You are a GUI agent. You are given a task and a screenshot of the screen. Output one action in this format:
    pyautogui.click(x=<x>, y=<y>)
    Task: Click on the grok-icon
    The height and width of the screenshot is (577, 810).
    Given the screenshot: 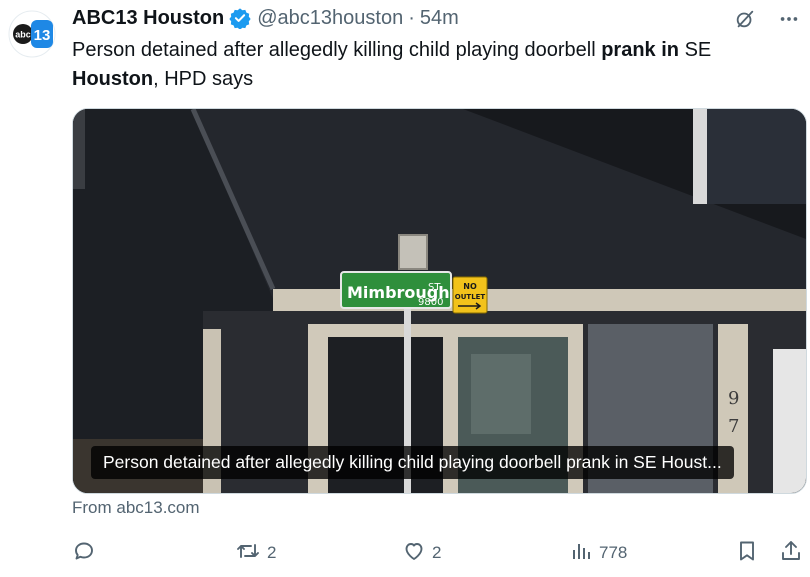 What is the action you would take?
    pyautogui.click(x=745, y=19)
    